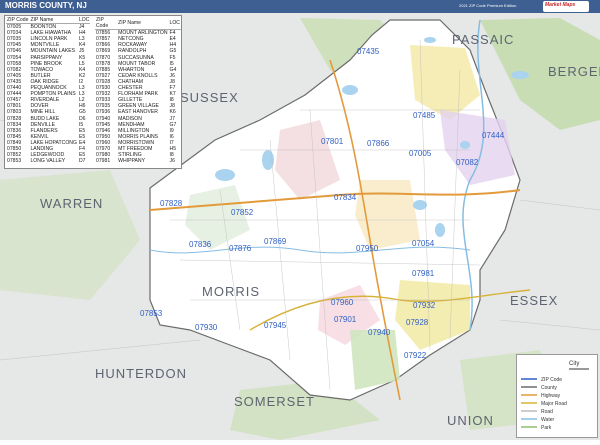  What do you see at coordinates (368, 51) in the screenshot?
I see `zip-label: 07435` at bounding box center [368, 51].